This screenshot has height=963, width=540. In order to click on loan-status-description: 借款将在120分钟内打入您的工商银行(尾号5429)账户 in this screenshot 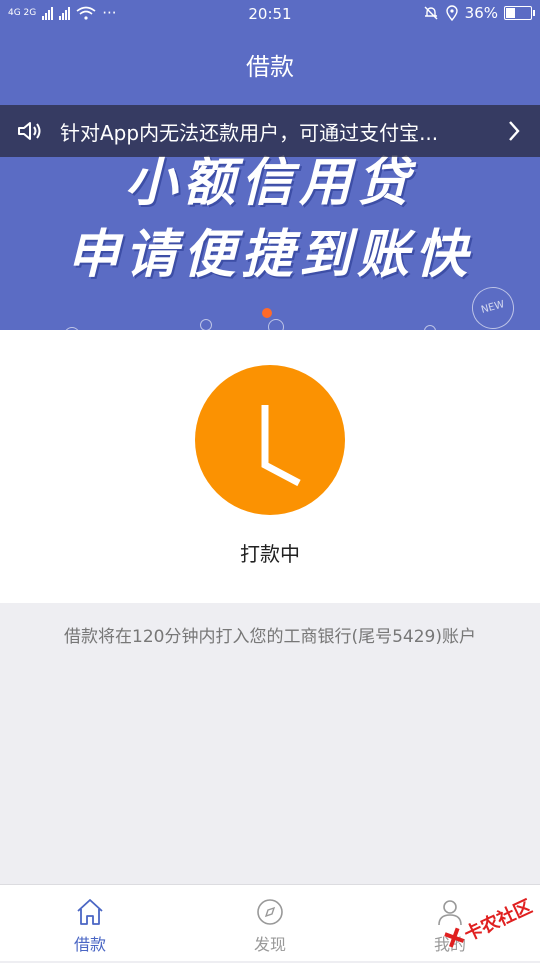, I will do `click(270, 637)`.